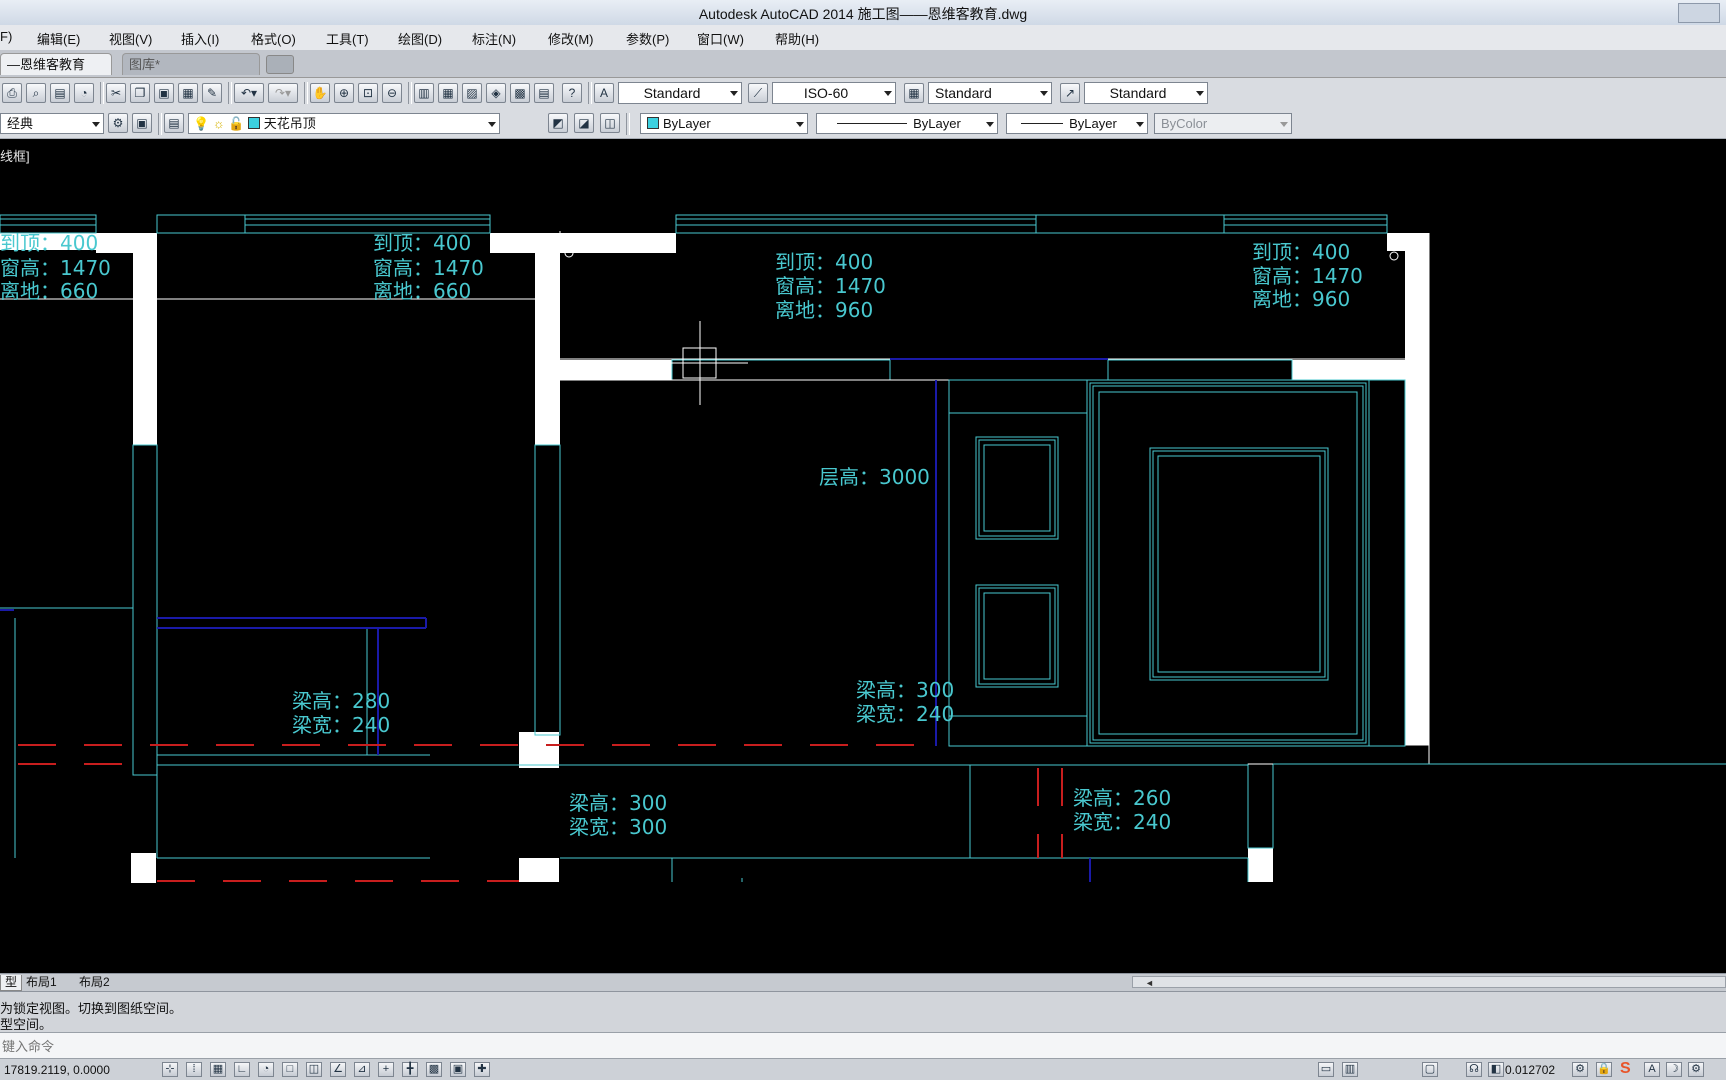 Image resolution: width=1726 pixels, height=1080 pixels. Describe the element at coordinates (1604, 1069) in the screenshot. I see `lock-ui-icon: 🔒` at that location.